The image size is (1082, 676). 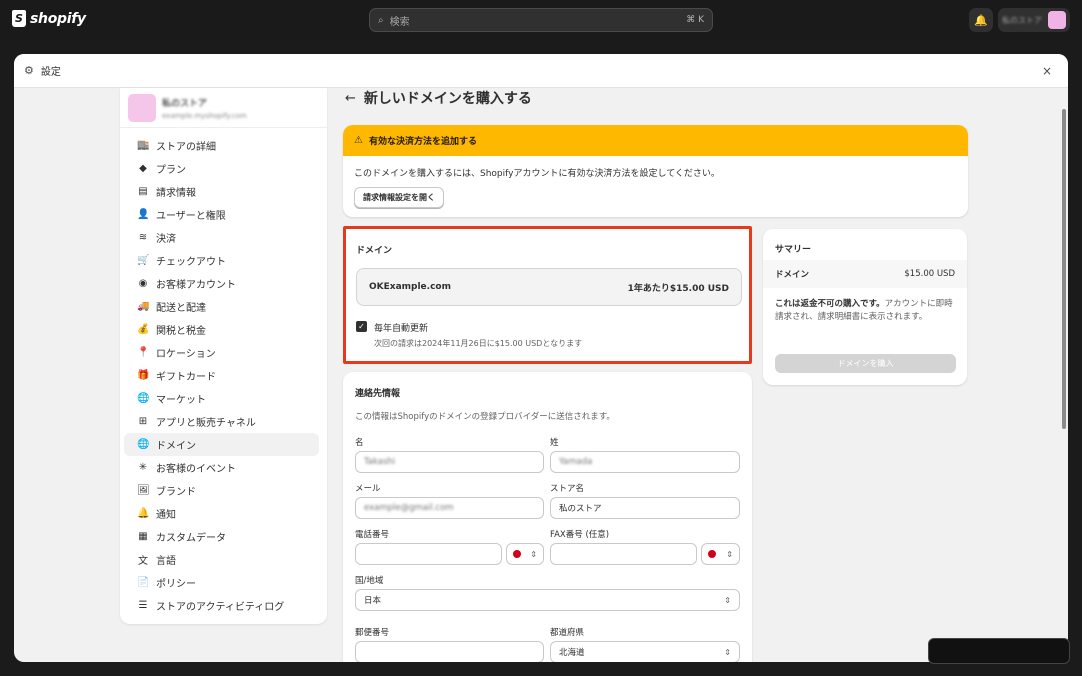 What do you see at coordinates (143, 605) in the screenshot?
I see `list-icon: ☰` at bounding box center [143, 605].